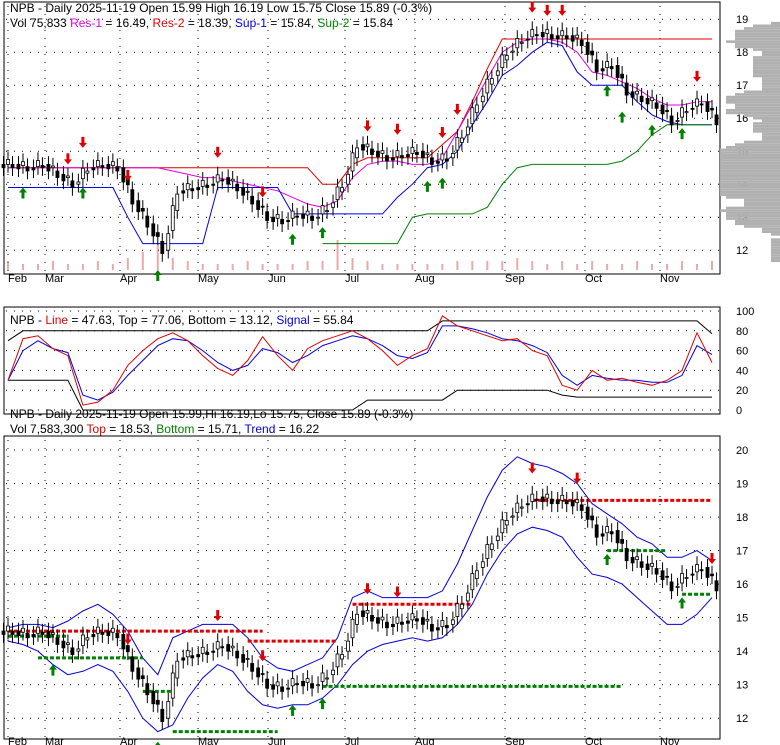  What do you see at coordinates (93, 320) in the screenshot?
I see `line-value: = 47.63,` at bounding box center [93, 320].